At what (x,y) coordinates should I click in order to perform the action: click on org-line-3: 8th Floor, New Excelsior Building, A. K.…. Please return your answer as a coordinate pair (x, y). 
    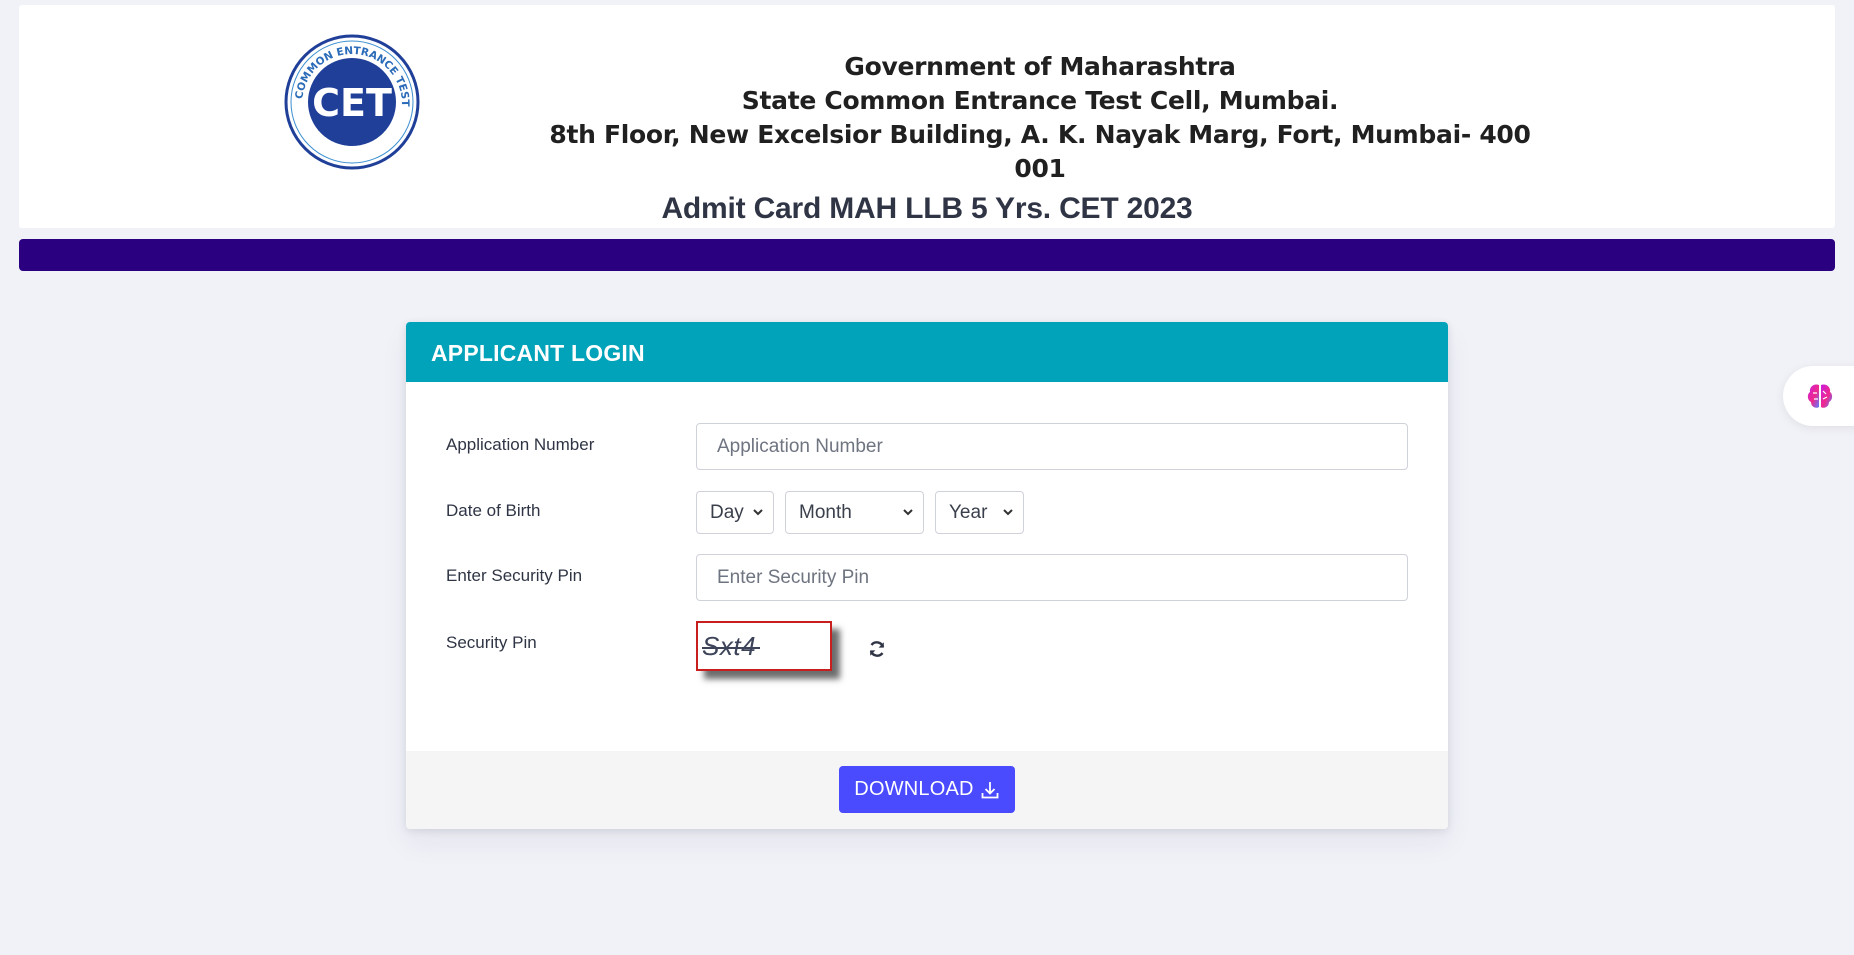
    Looking at the image, I should click on (1040, 151).